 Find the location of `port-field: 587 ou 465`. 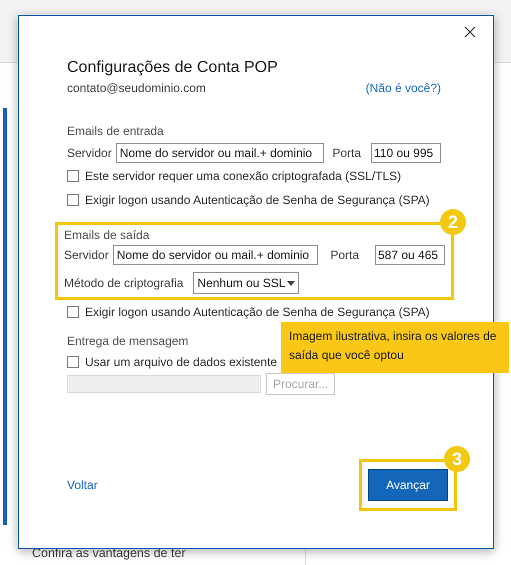

port-field: 587 ou 465 is located at coordinates (410, 255).